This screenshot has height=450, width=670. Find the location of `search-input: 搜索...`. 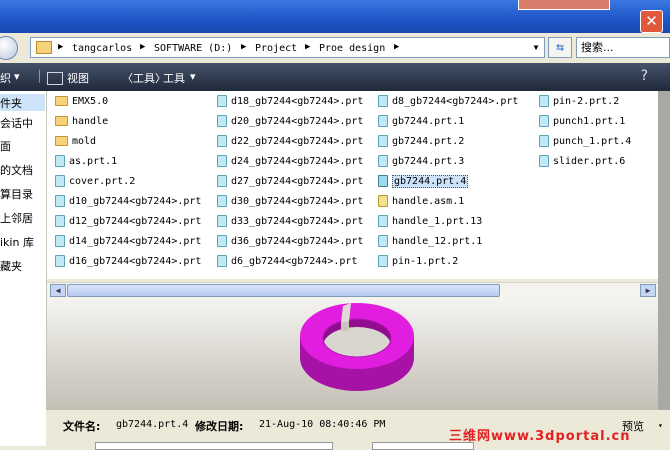

search-input: 搜索... is located at coordinates (623, 47).